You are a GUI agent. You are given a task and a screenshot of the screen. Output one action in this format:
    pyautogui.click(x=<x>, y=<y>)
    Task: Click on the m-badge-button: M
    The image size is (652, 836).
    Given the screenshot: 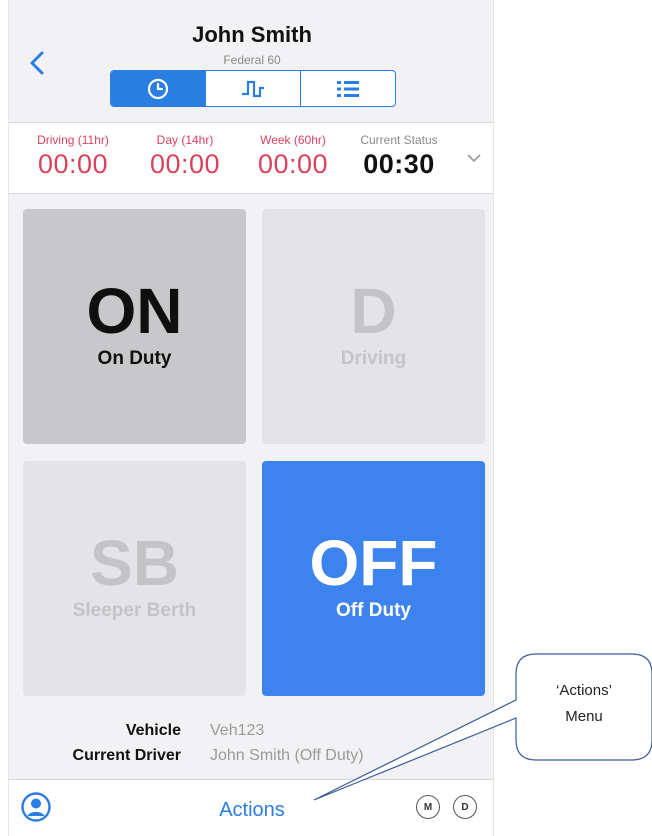 What is the action you would take?
    pyautogui.click(x=428, y=807)
    